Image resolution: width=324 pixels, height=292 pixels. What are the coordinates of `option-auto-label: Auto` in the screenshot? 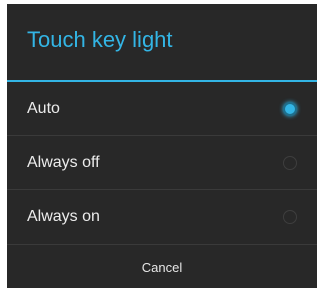 It's located at (43, 108).